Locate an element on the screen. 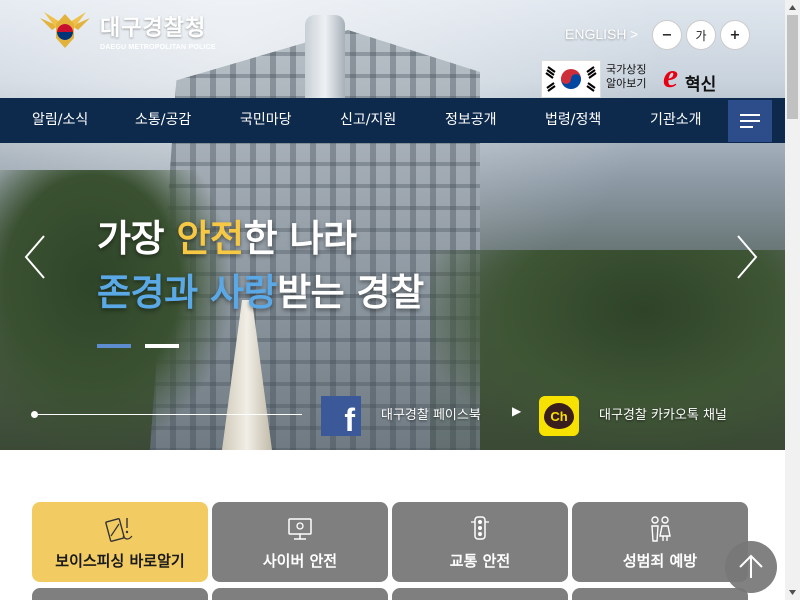  nav-item-about-agency: 기관소개 is located at coordinates (676, 120).